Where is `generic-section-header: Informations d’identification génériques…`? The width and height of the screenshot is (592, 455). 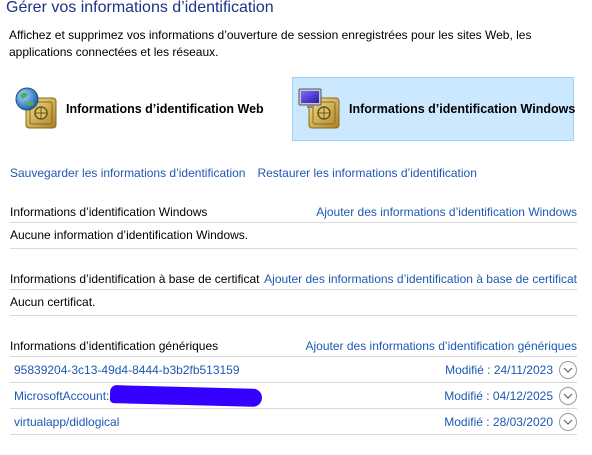 generic-section-header: Informations d’identification génériques… is located at coordinates (293, 346).